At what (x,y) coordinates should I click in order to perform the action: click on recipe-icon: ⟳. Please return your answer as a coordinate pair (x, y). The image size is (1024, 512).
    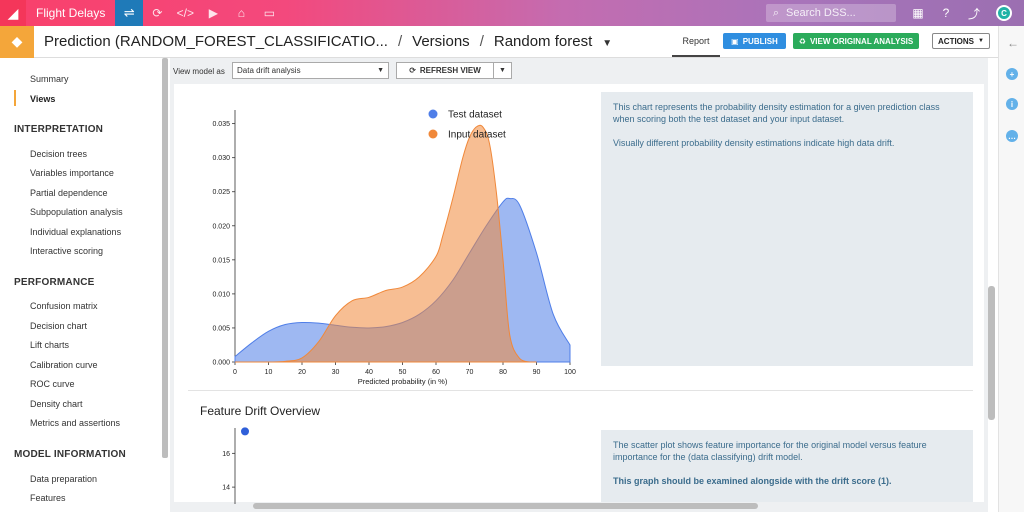
    Looking at the image, I should click on (157, 13).